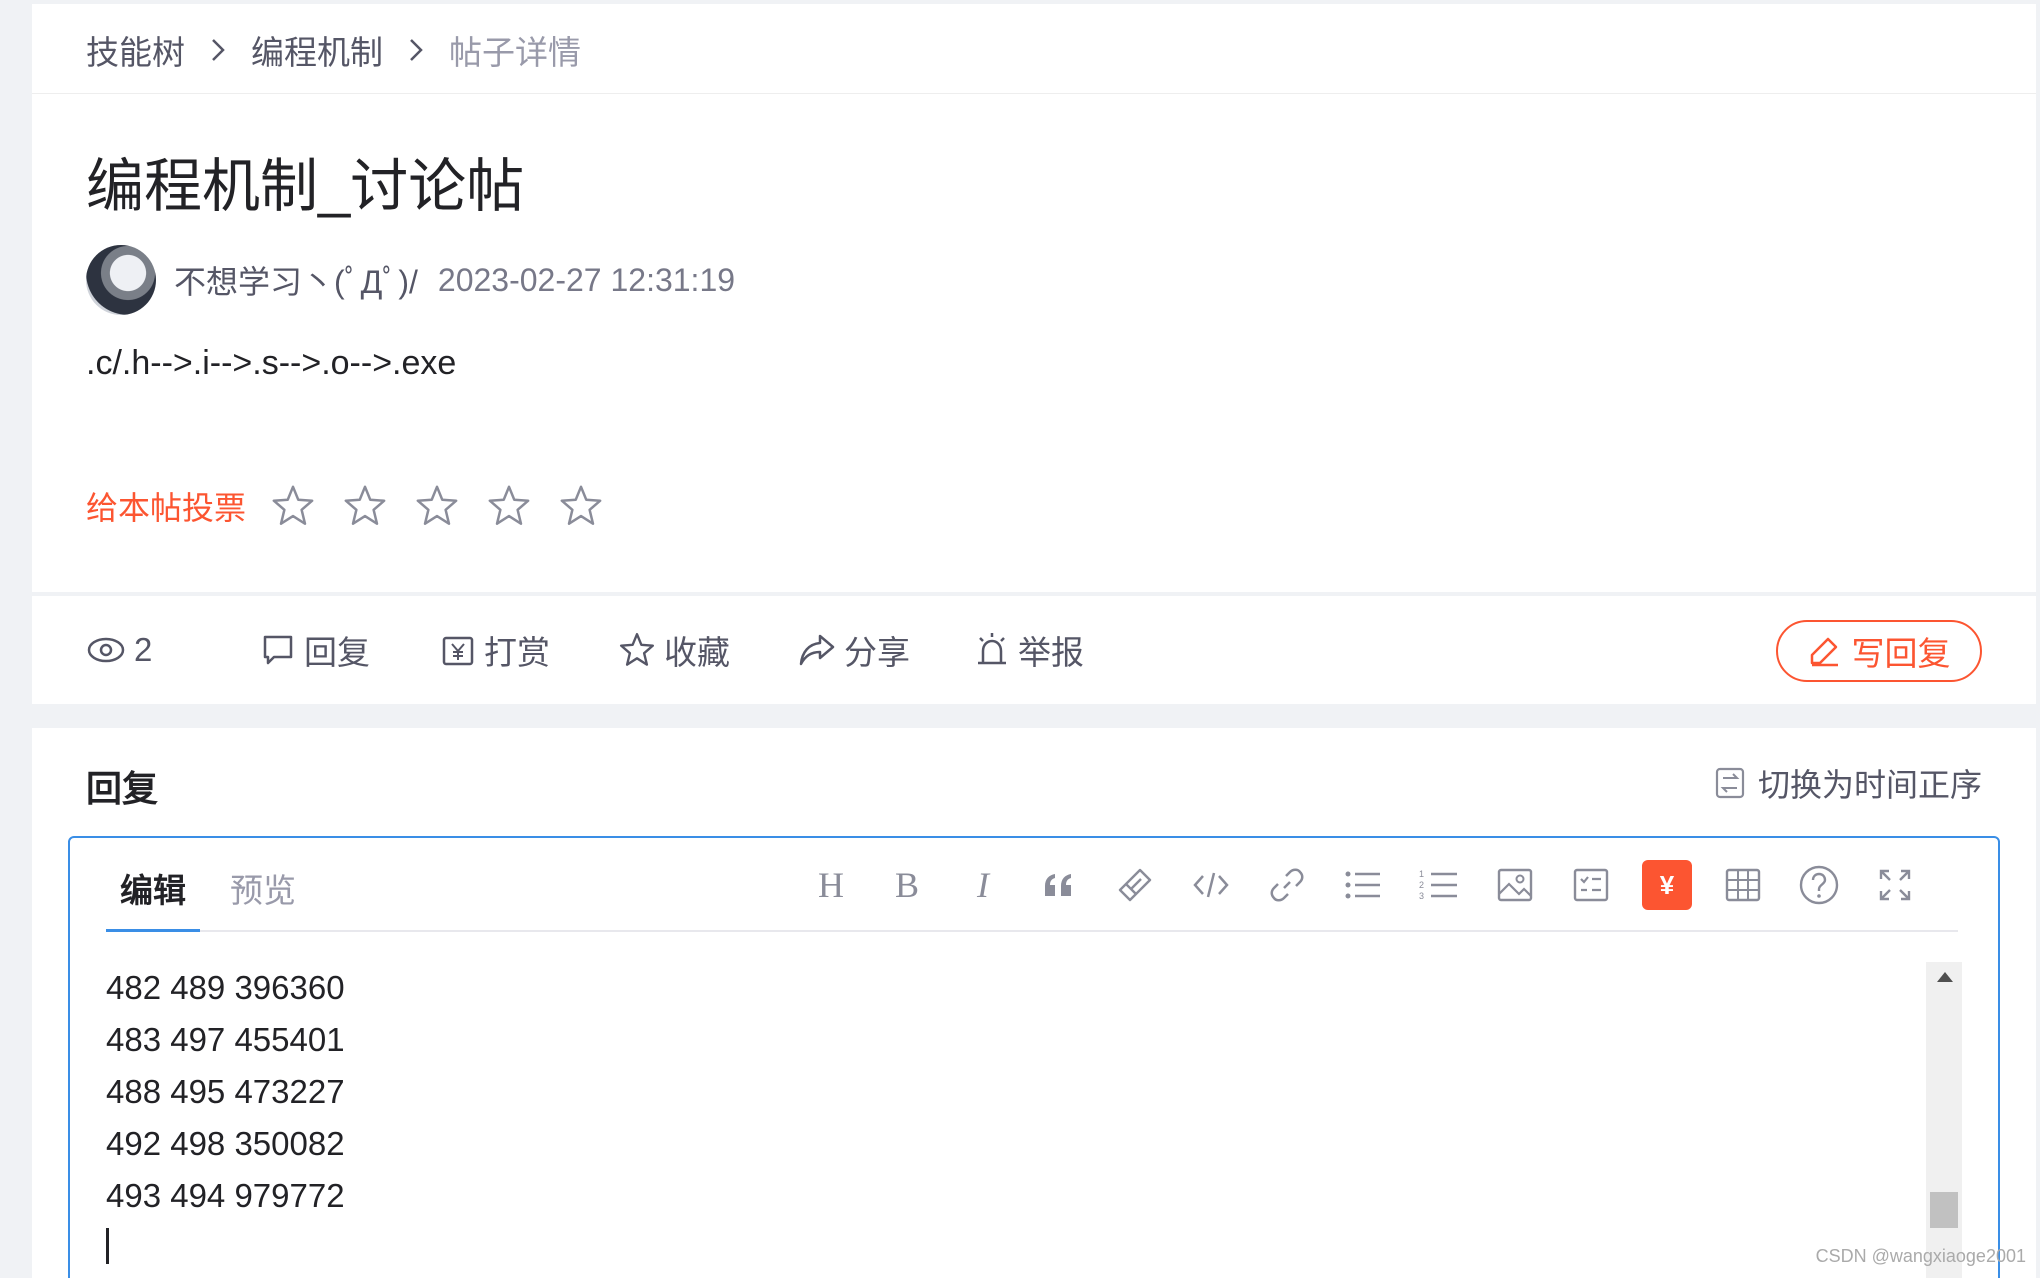 Image resolution: width=2040 pixels, height=1278 pixels. I want to click on post-time: 2023-02-27 12:31:19, so click(586, 279).